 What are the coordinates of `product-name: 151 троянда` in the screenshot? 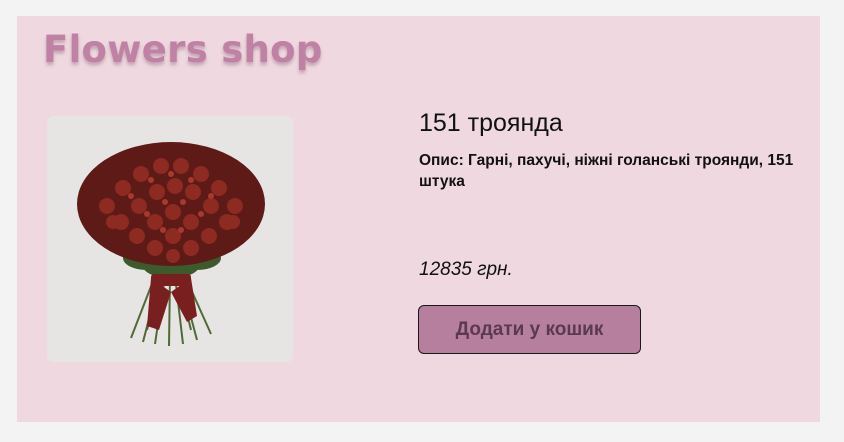 It's located at (491, 123).